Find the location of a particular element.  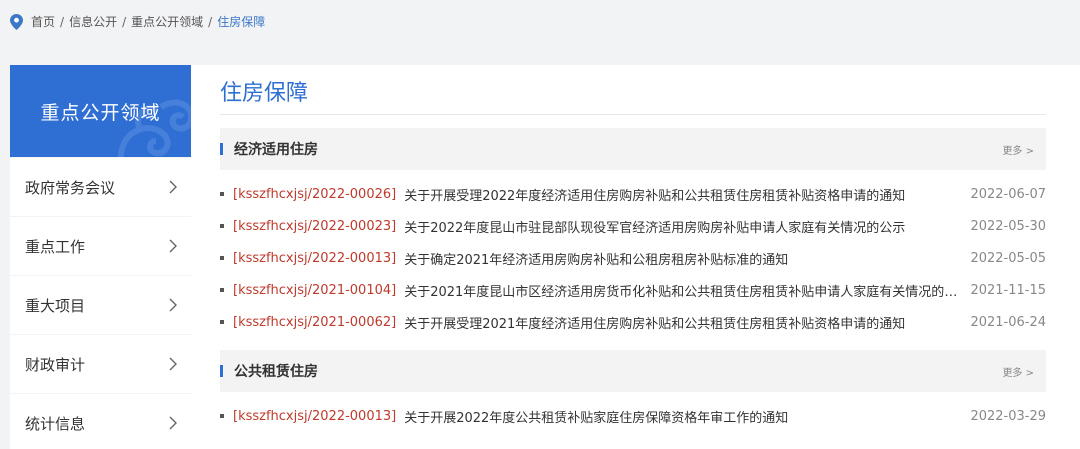

sidebar-header: 重点公开领域 is located at coordinates (100, 111).